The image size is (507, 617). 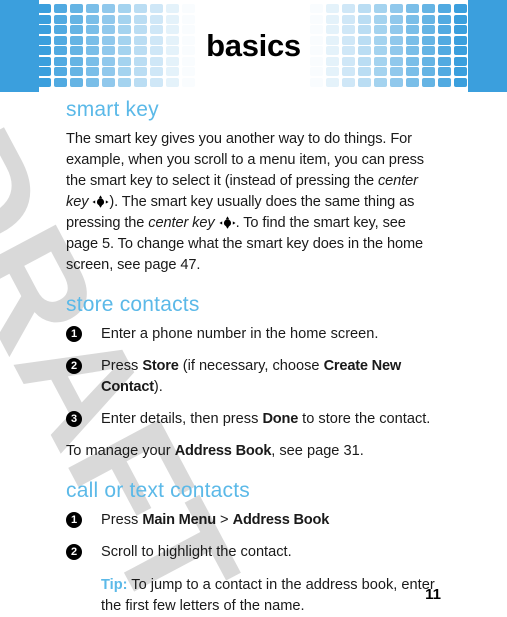 What do you see at coordinates (223, 451) in the screenshot?
I see `ui-term-address-book: Address Book` at bounding box center [223, 451].